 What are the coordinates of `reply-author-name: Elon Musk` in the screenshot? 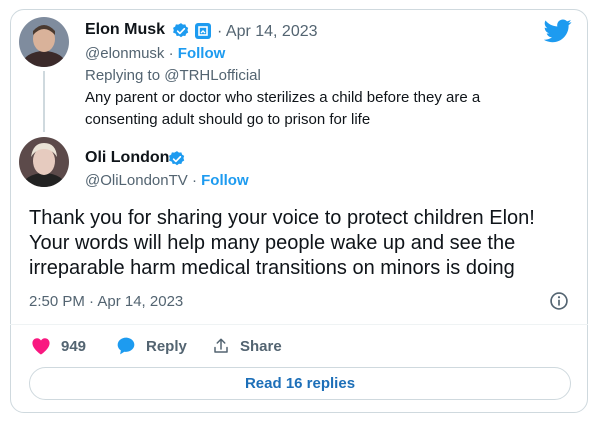 It's located at (125, 30).